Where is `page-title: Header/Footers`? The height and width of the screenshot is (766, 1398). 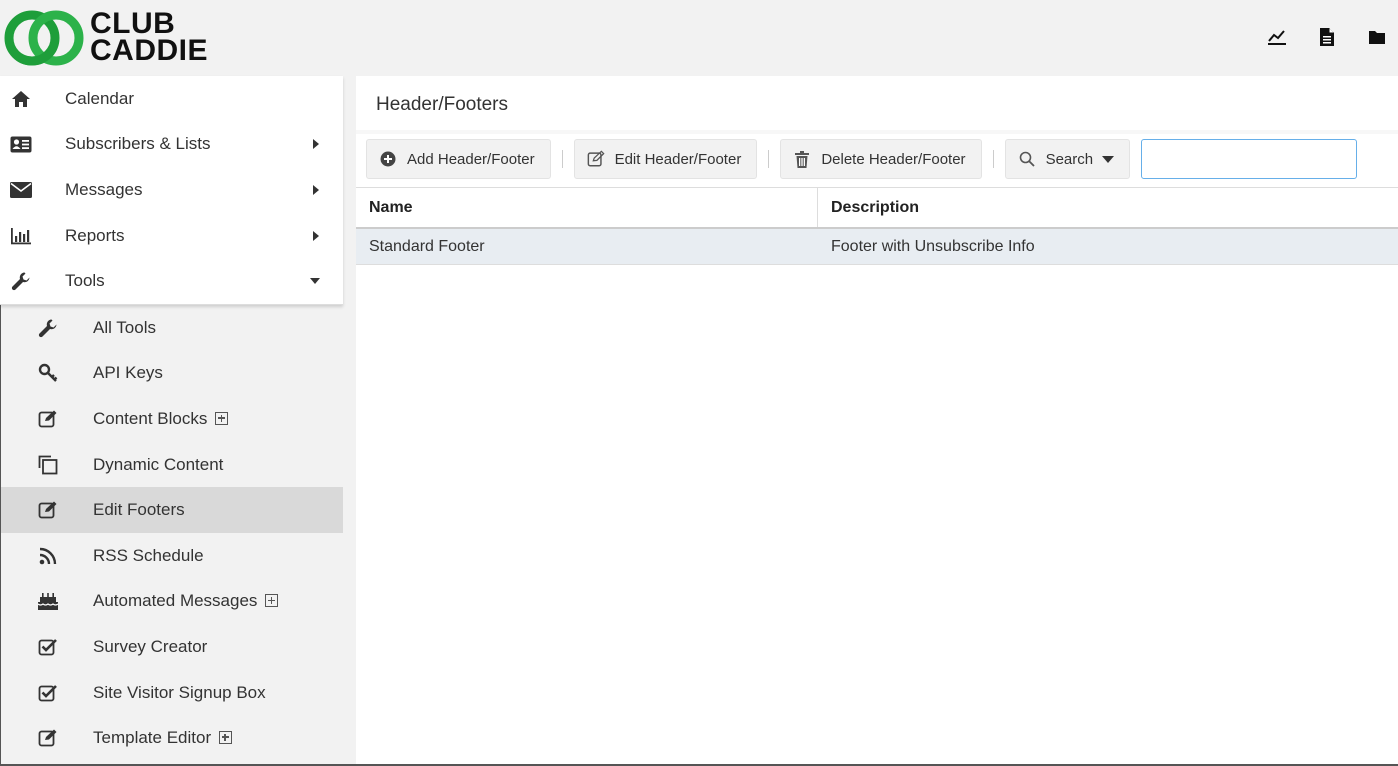 page-title: Header/Footers is located at coordinates (442, 104).